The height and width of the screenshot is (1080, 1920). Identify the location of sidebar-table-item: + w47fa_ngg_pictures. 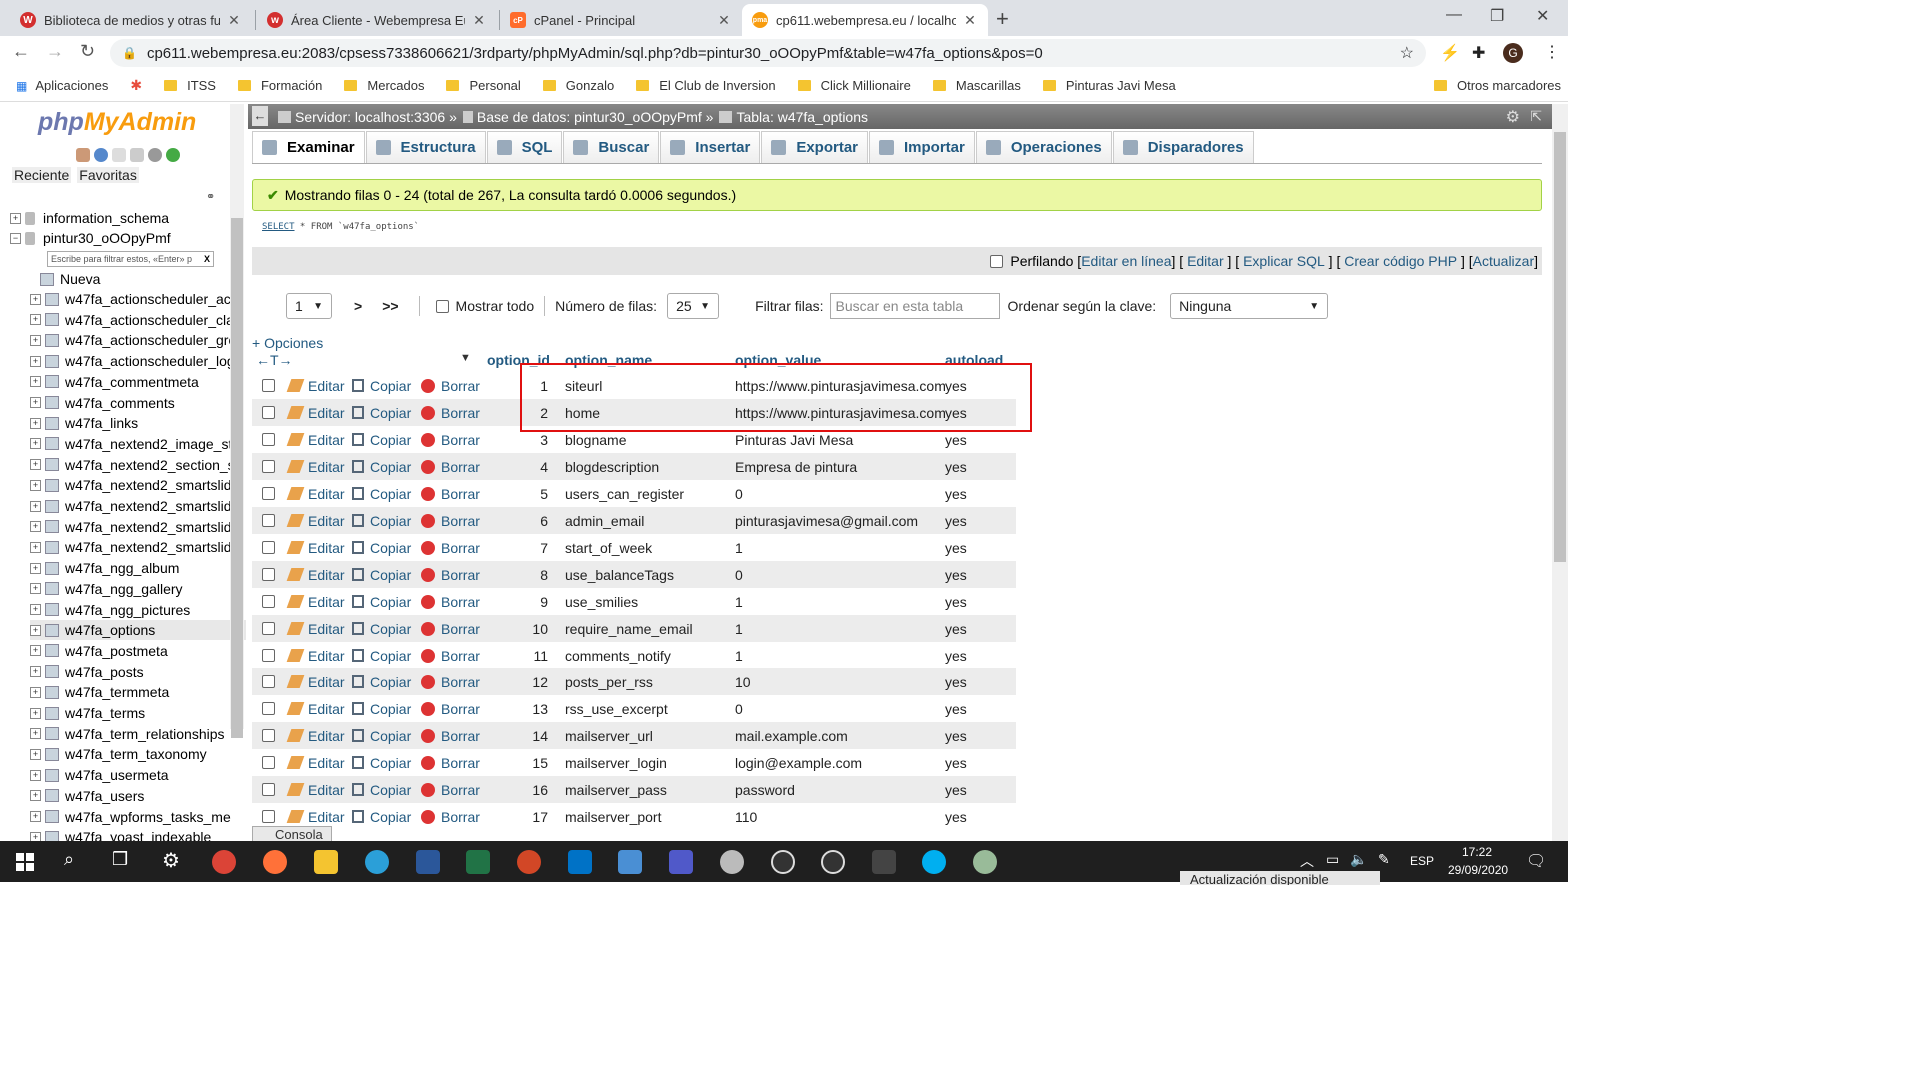
(138, 610).